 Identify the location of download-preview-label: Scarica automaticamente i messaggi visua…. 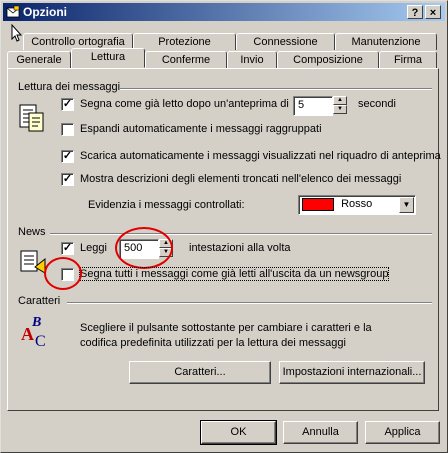
(260, 156).